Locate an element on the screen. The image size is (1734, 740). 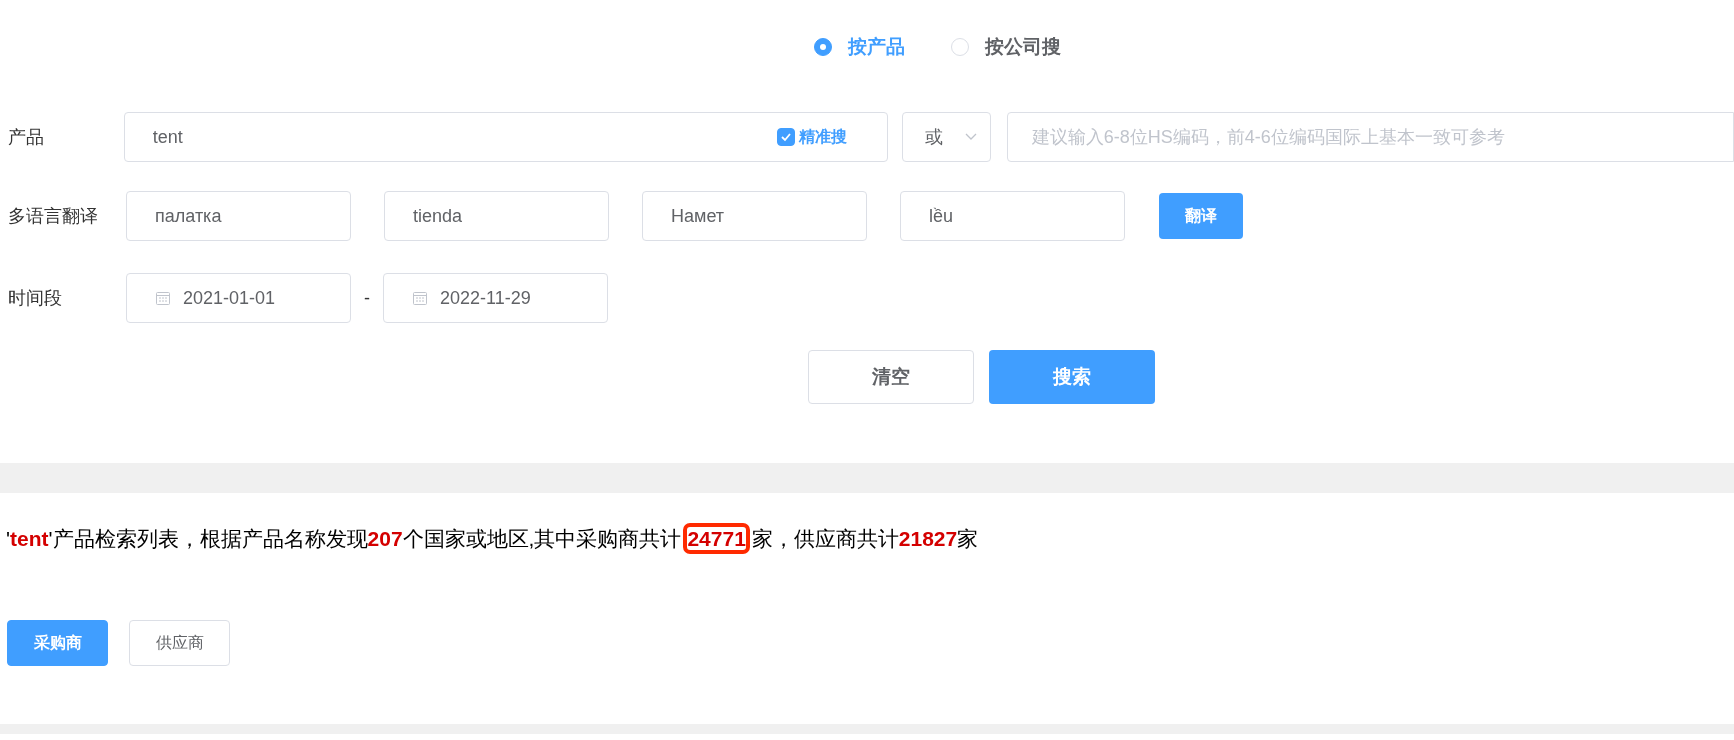
clear-button: 清空 is located at coordinates (891, 377).